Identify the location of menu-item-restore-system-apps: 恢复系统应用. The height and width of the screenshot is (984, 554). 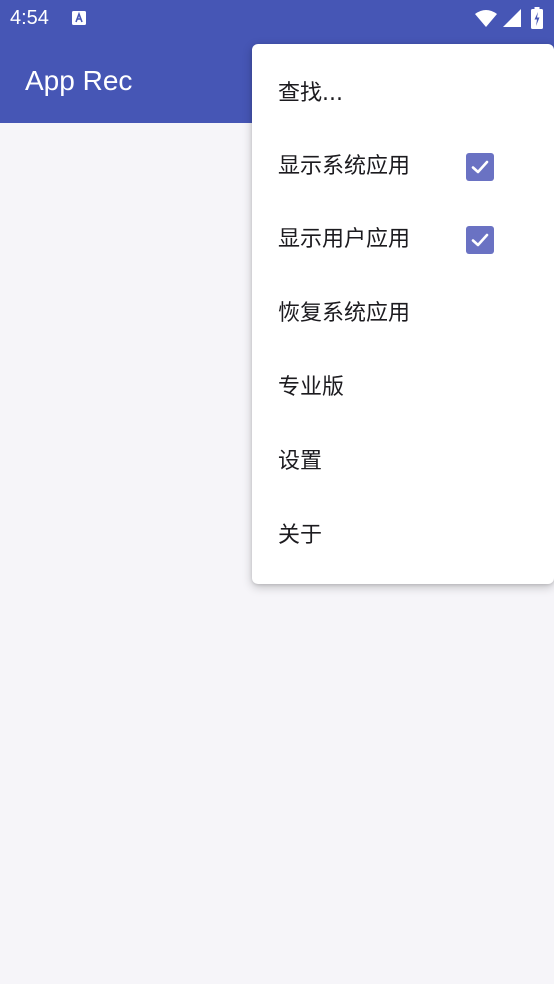
(403, 314).